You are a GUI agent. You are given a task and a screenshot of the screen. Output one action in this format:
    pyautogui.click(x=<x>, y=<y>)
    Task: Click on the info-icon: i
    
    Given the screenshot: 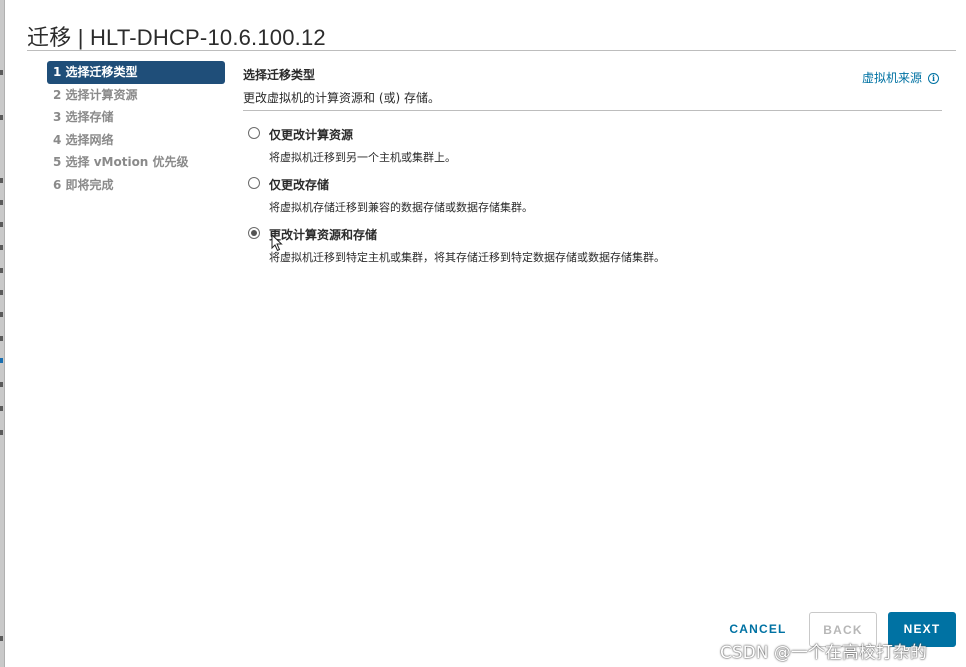 What is the action you would take?
    pyautogui.click(x=934, y=78)
    